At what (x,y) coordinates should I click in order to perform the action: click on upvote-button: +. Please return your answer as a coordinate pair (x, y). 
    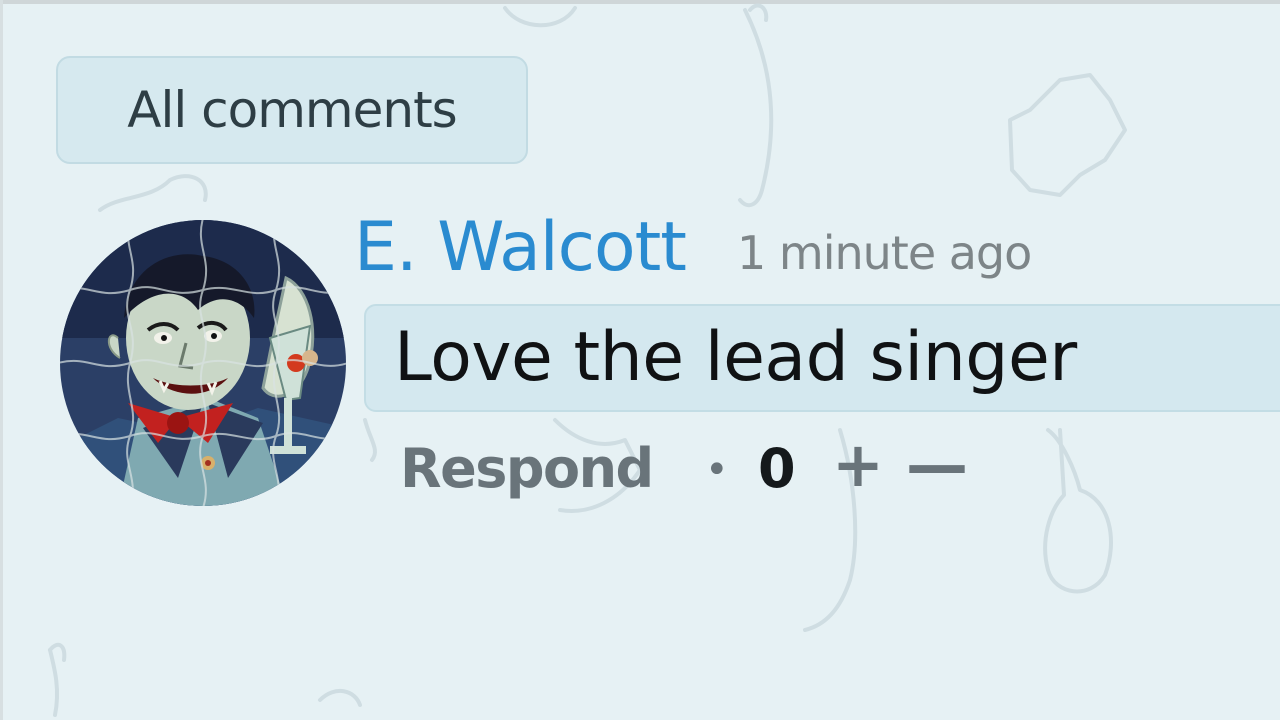
    Looking at the image, I should click on (858, 465).